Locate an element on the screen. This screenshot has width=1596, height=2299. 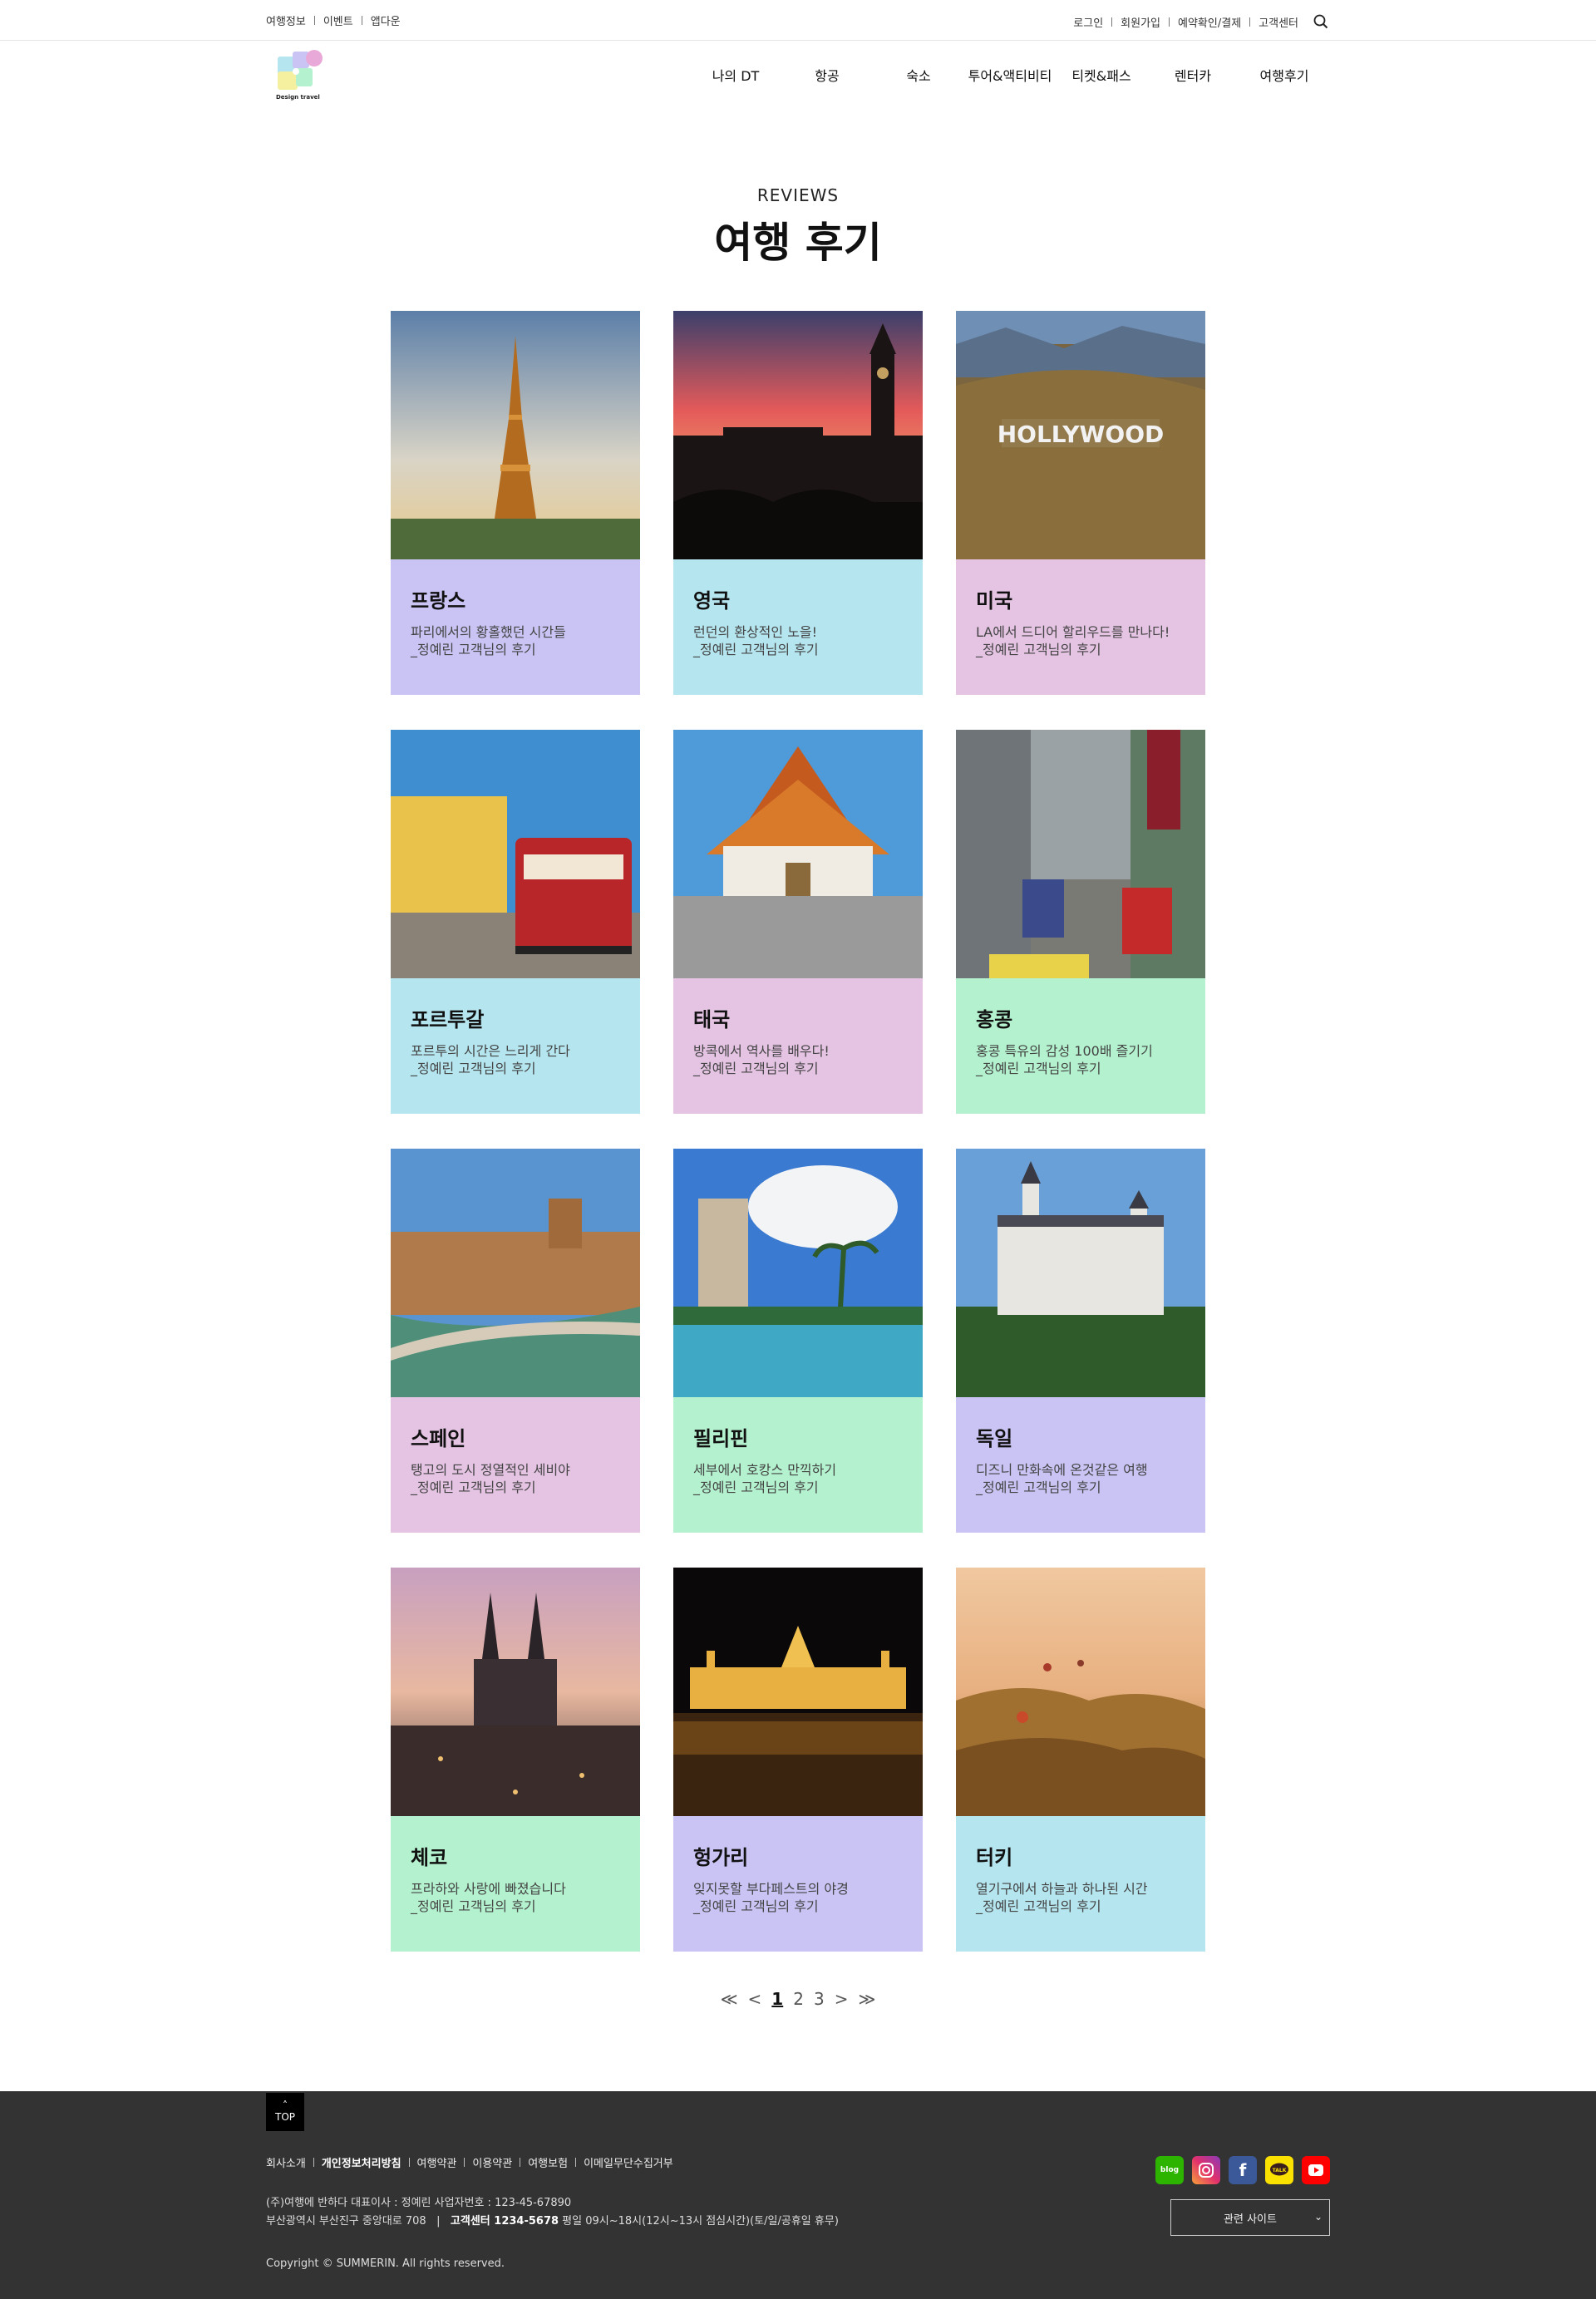
scroll-top-button: ˄ TOP is located at coordinates (285, 2112).